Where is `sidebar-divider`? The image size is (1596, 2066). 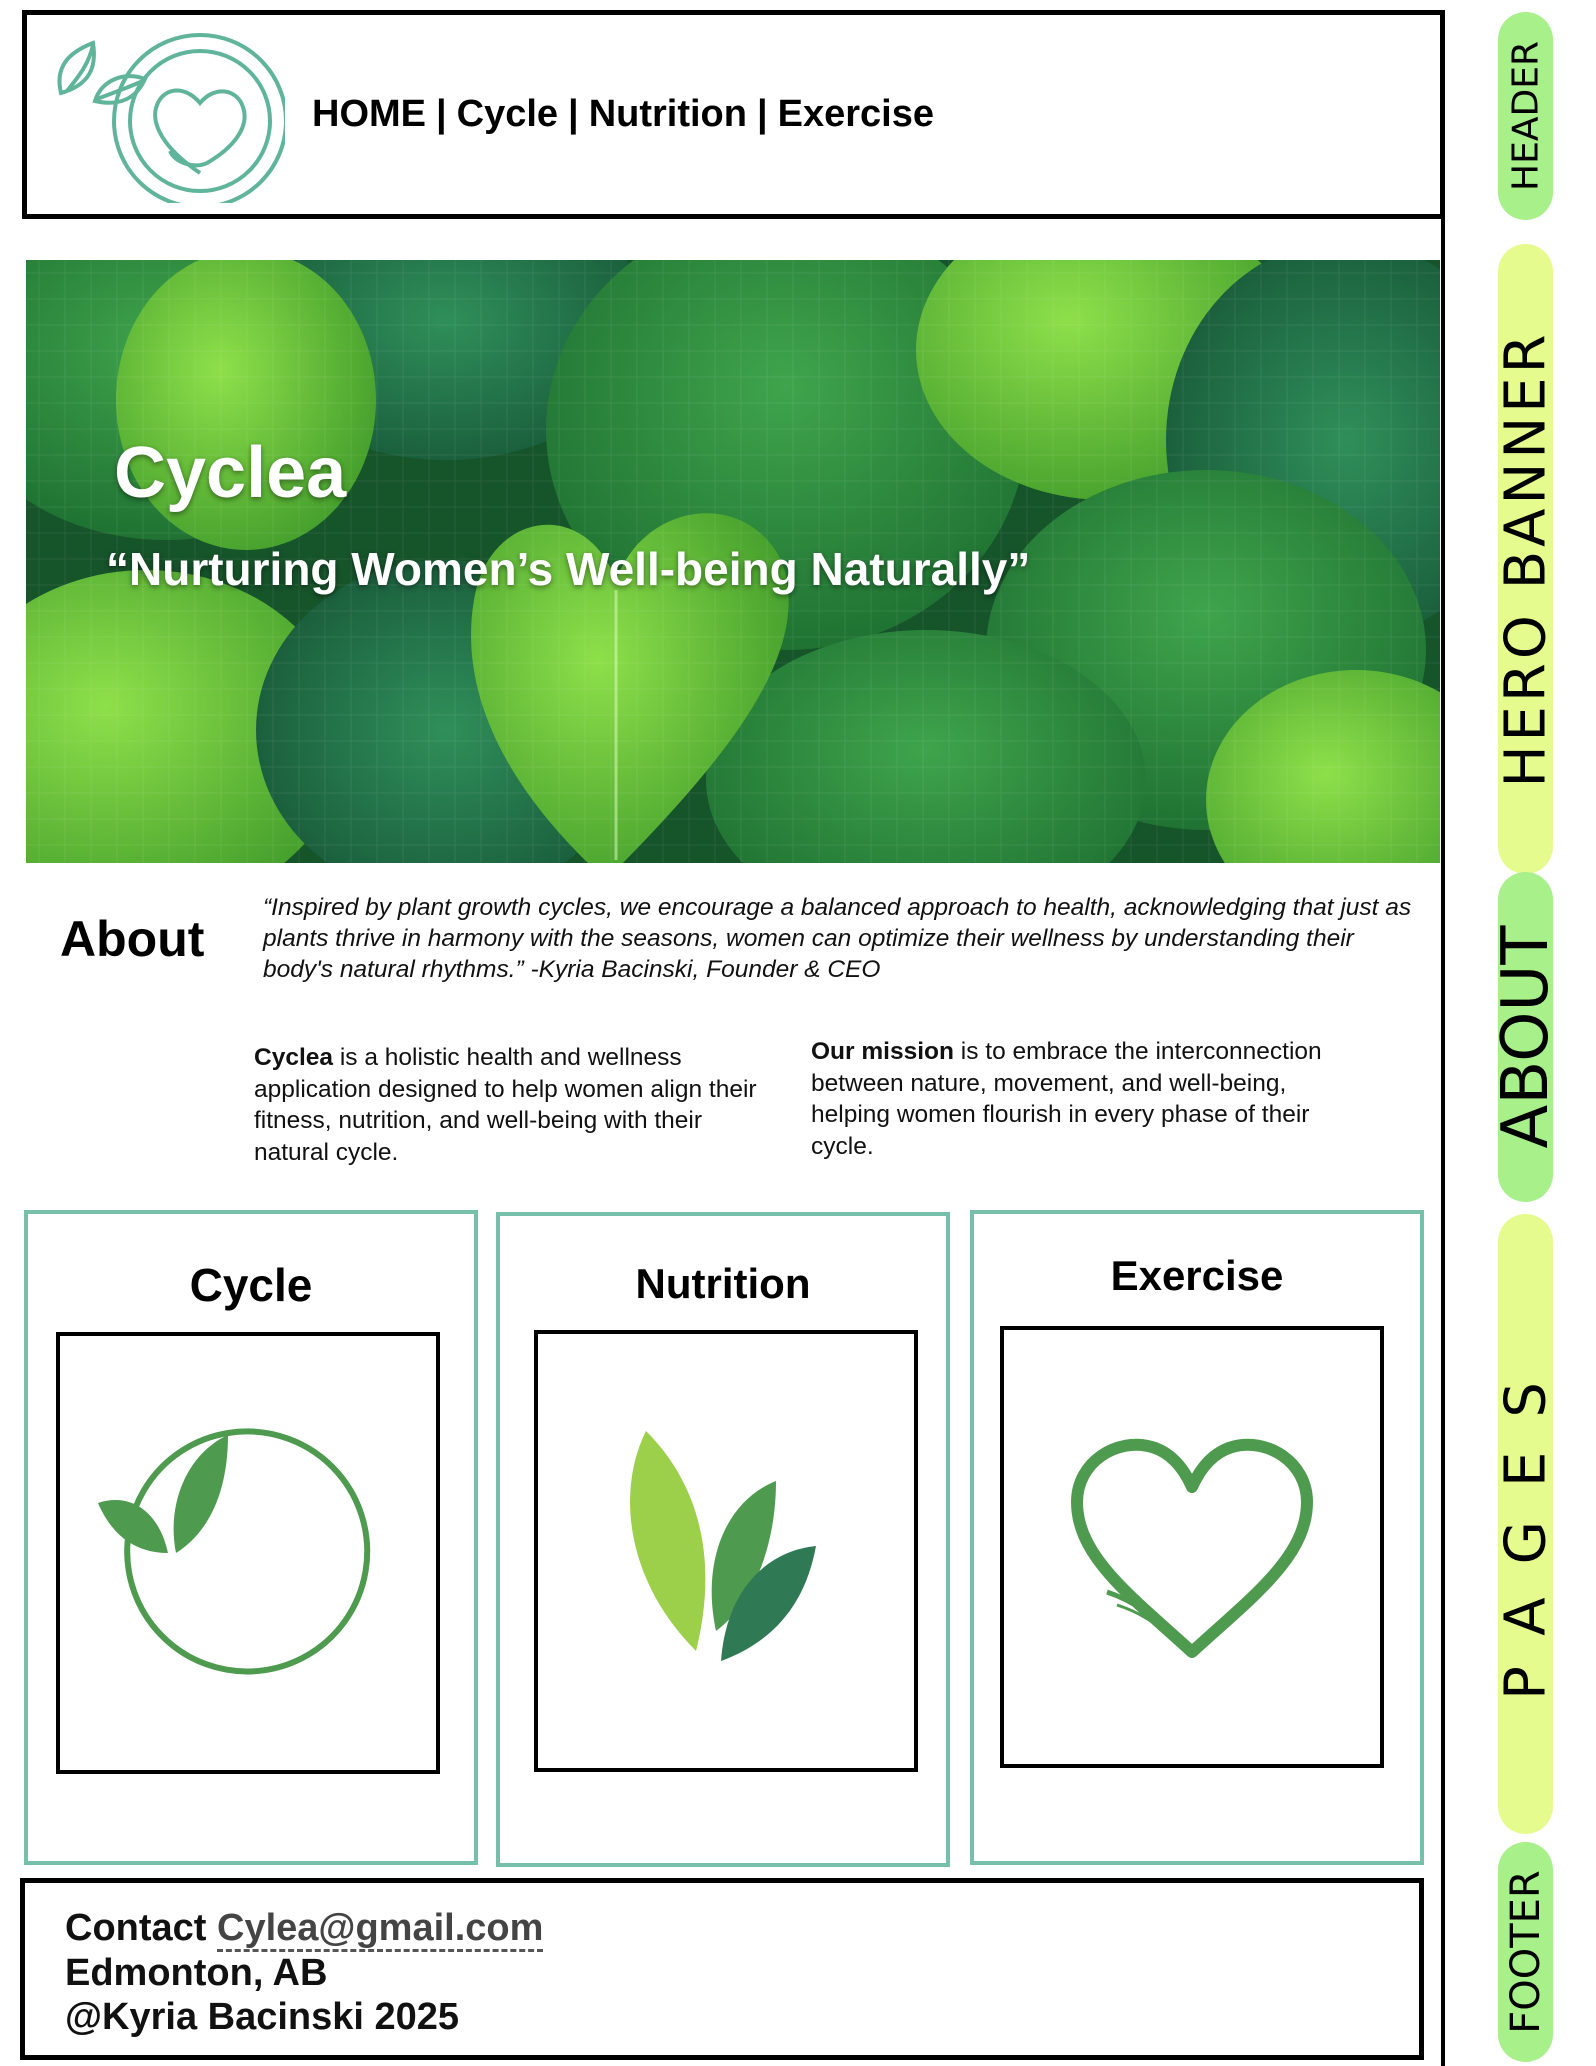 sidebar-divider is located at coordinates (1443, 1142).